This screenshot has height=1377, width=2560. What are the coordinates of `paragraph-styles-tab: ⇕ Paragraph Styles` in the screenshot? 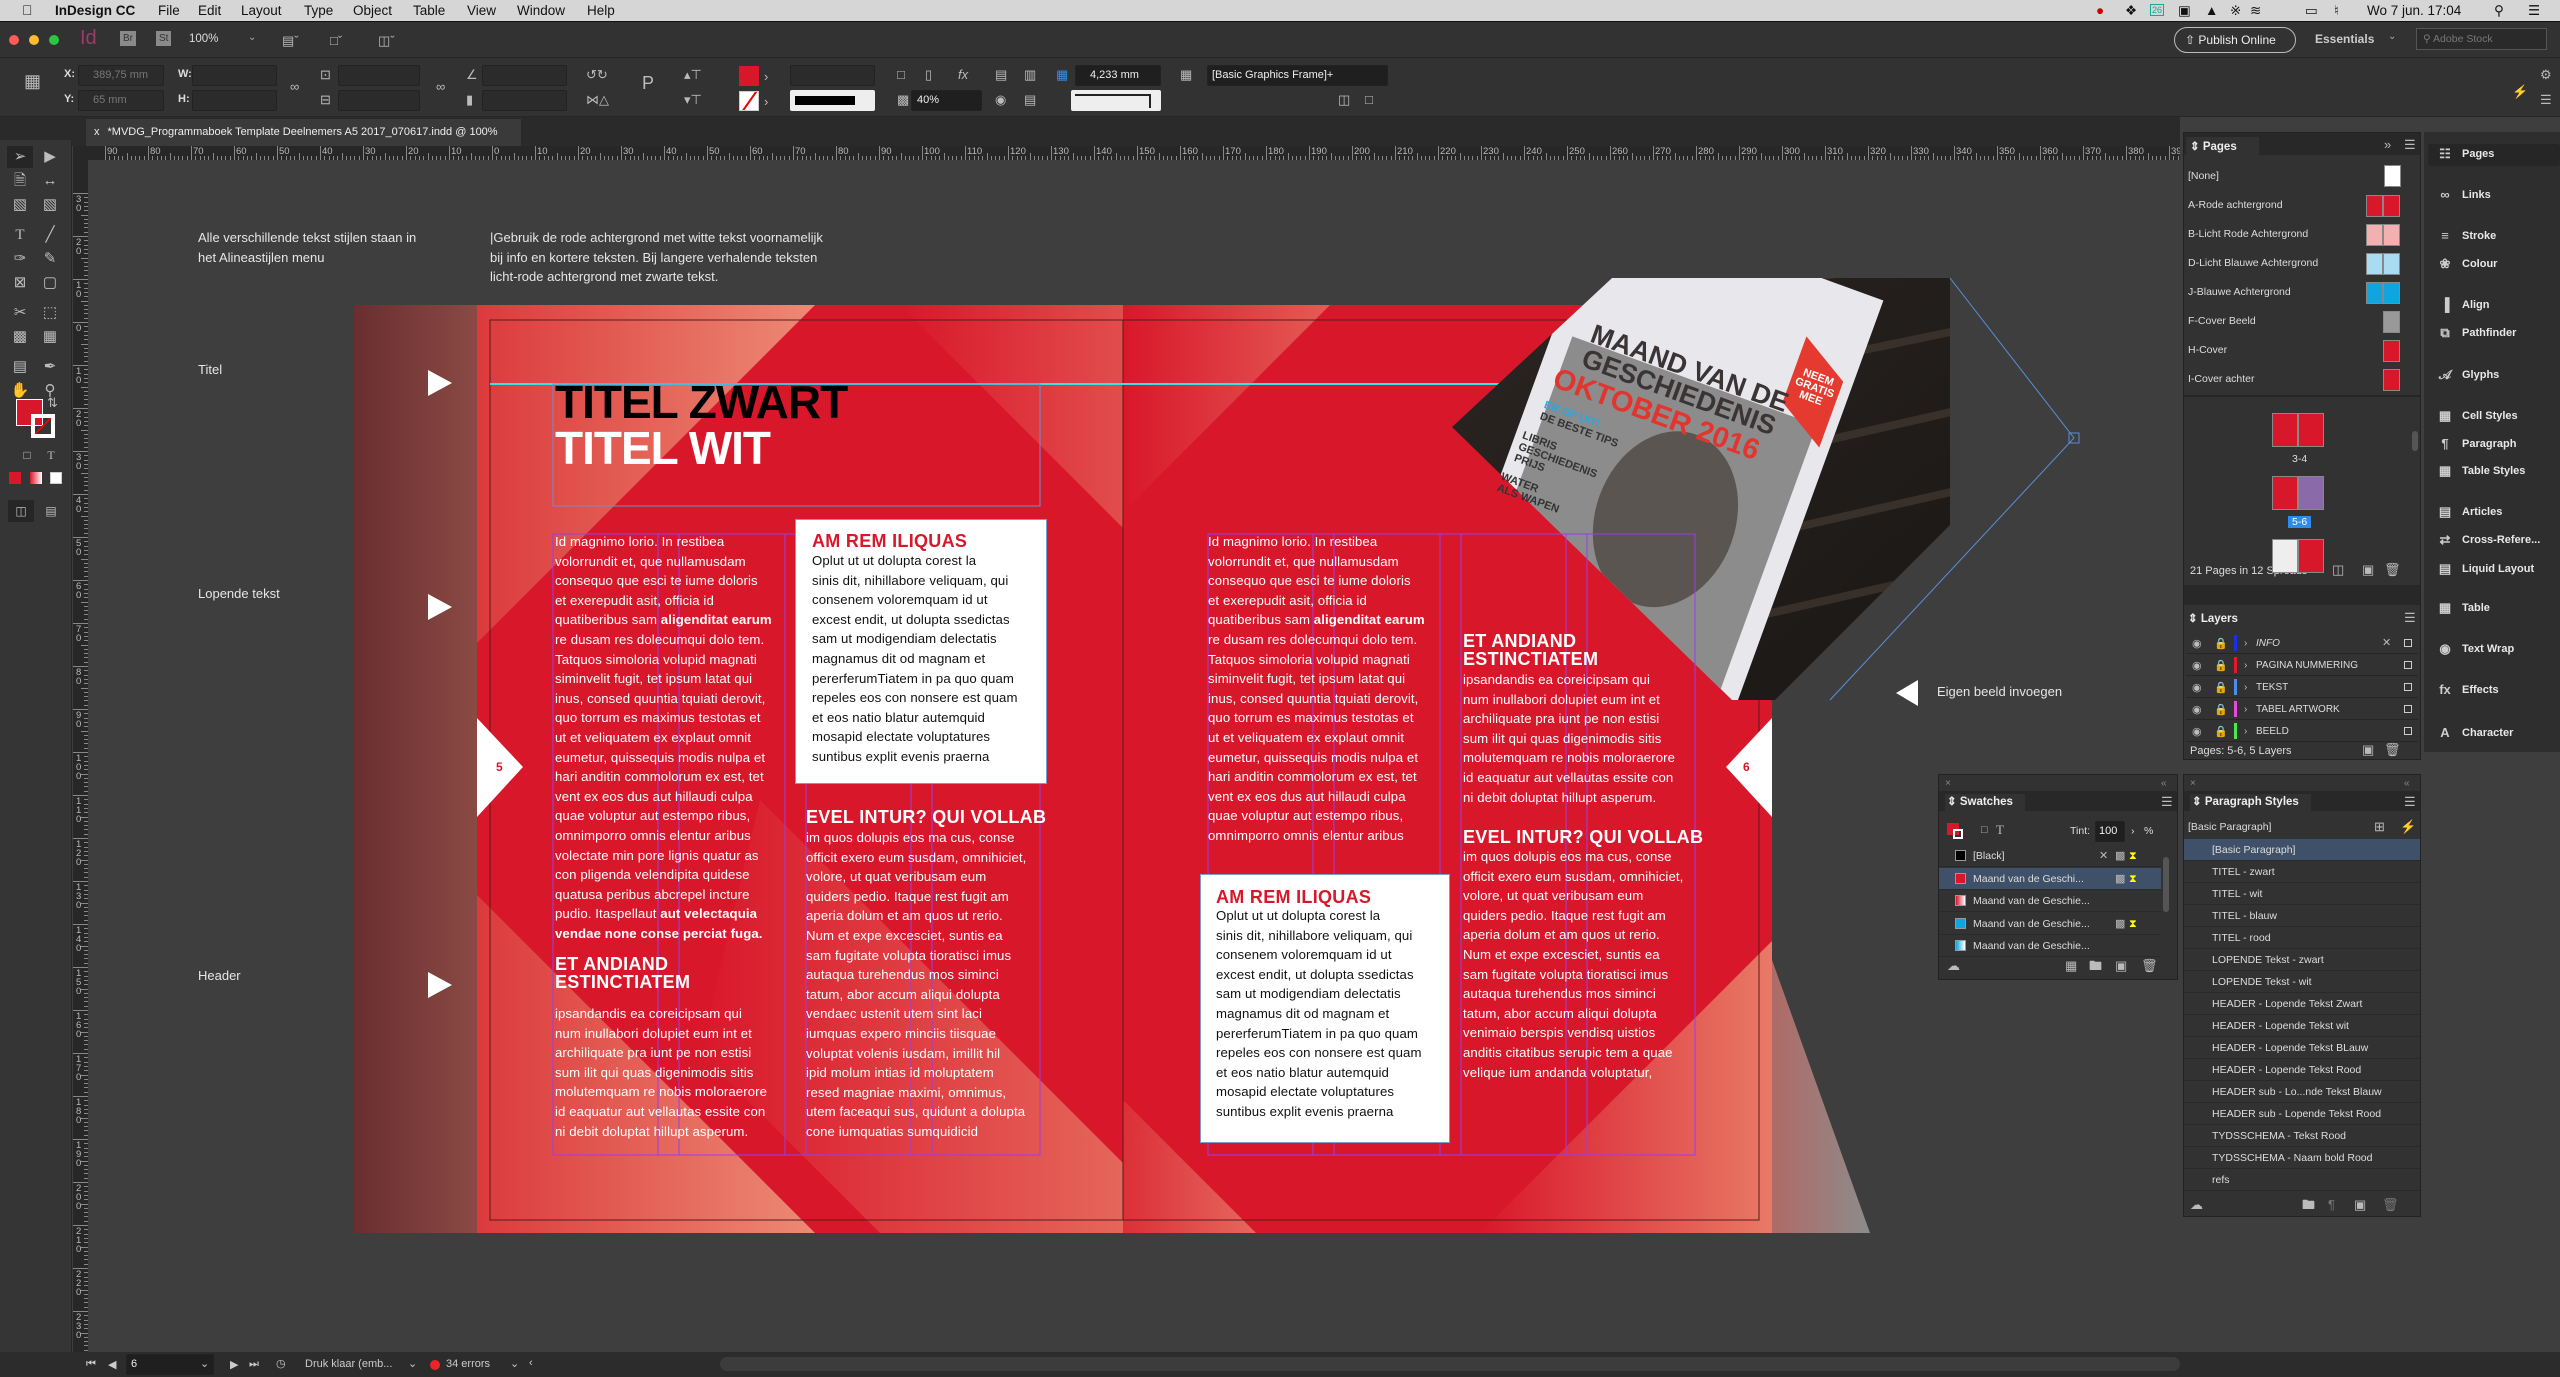 It's located at (2250, 803).